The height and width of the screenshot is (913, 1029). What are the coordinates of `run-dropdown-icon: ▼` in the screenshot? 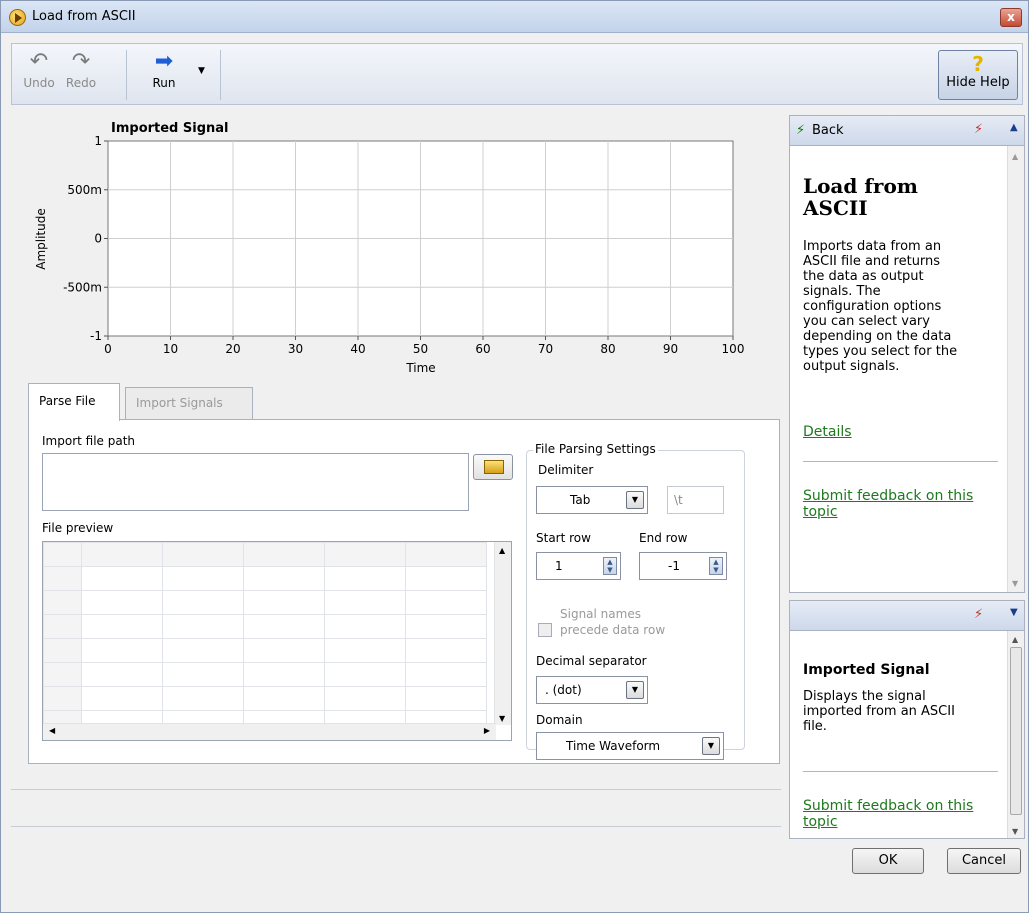 It's located at (201, 71).